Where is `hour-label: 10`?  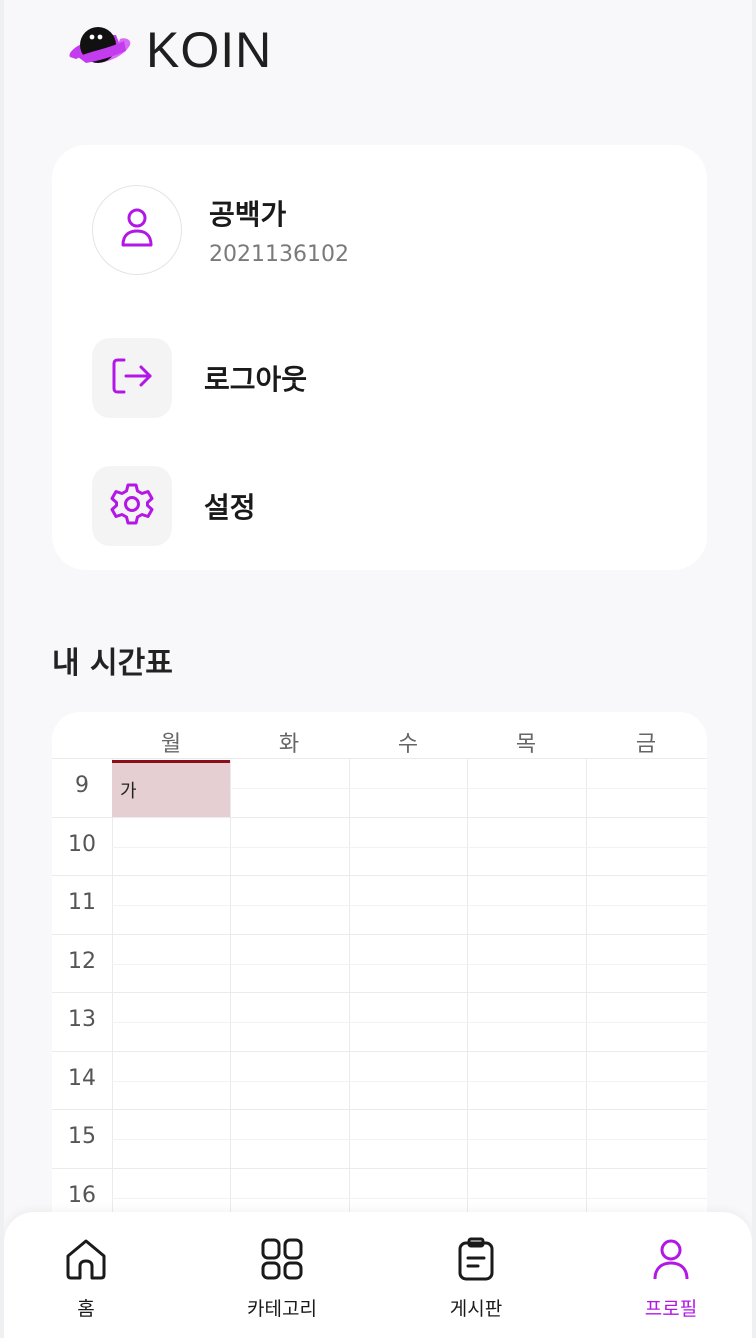
hour-label: 10 is located at coordinates (82, 844).